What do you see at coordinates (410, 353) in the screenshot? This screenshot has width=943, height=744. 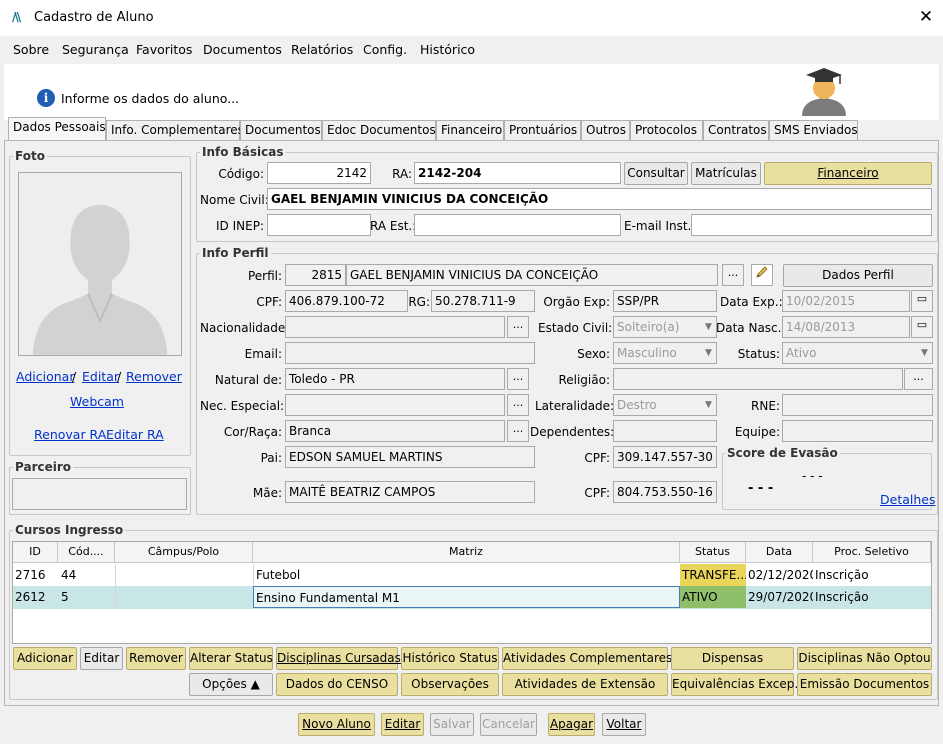 I see `email-field` at bounding box center [410, 353].